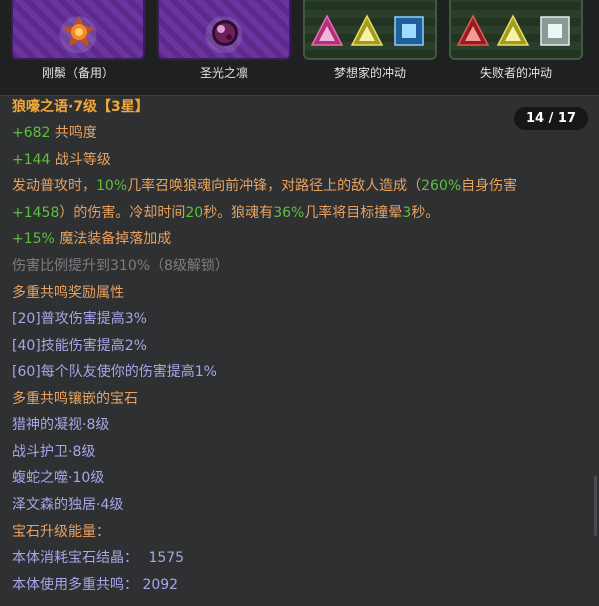 This screenshot has width=599, height=606. What do you see at coordinates (194, 213) in the screenshot?
I see `desc-value: 20` at bounding box center [194, 213].